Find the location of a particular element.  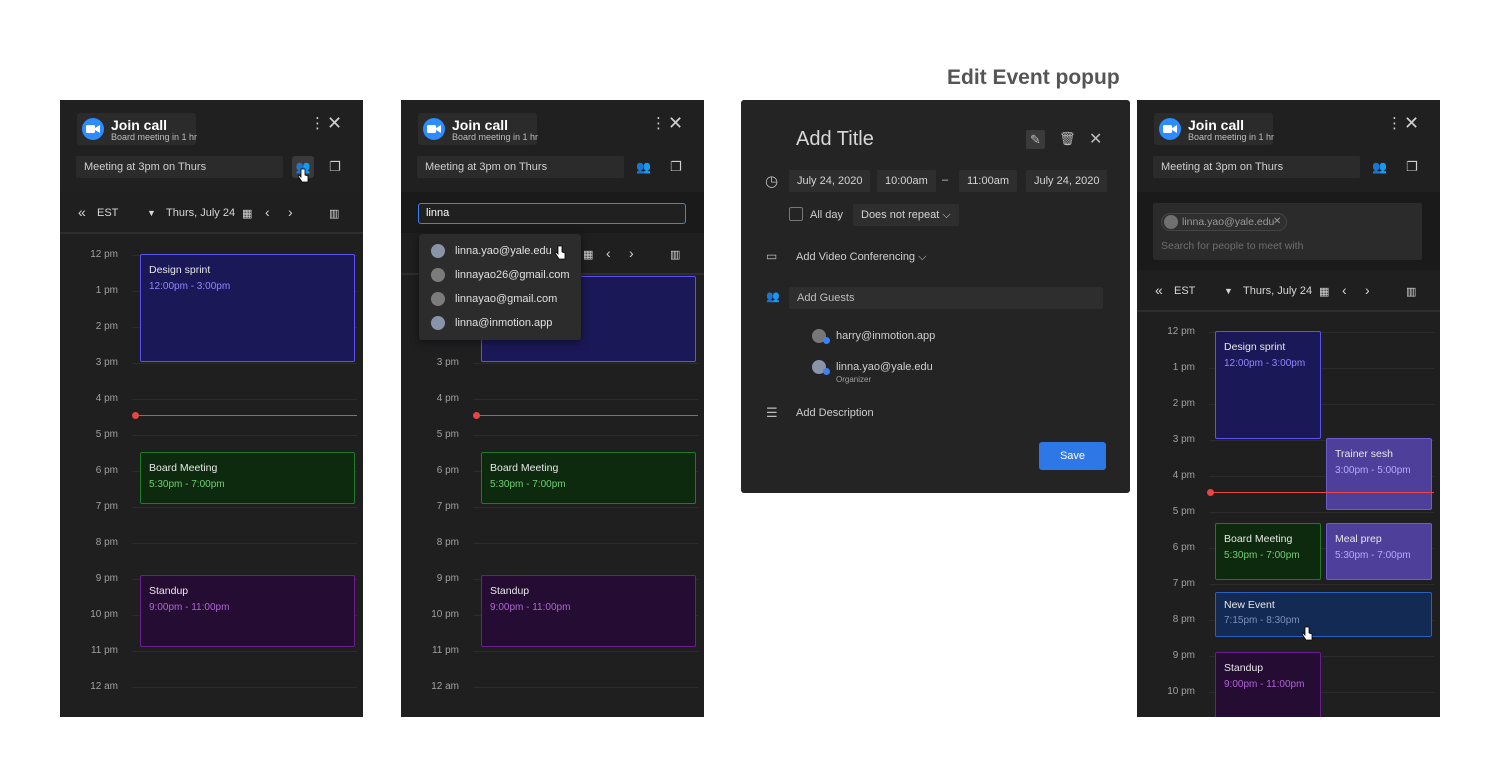

description-icon: ☰ is located at coordinates (772, 412).